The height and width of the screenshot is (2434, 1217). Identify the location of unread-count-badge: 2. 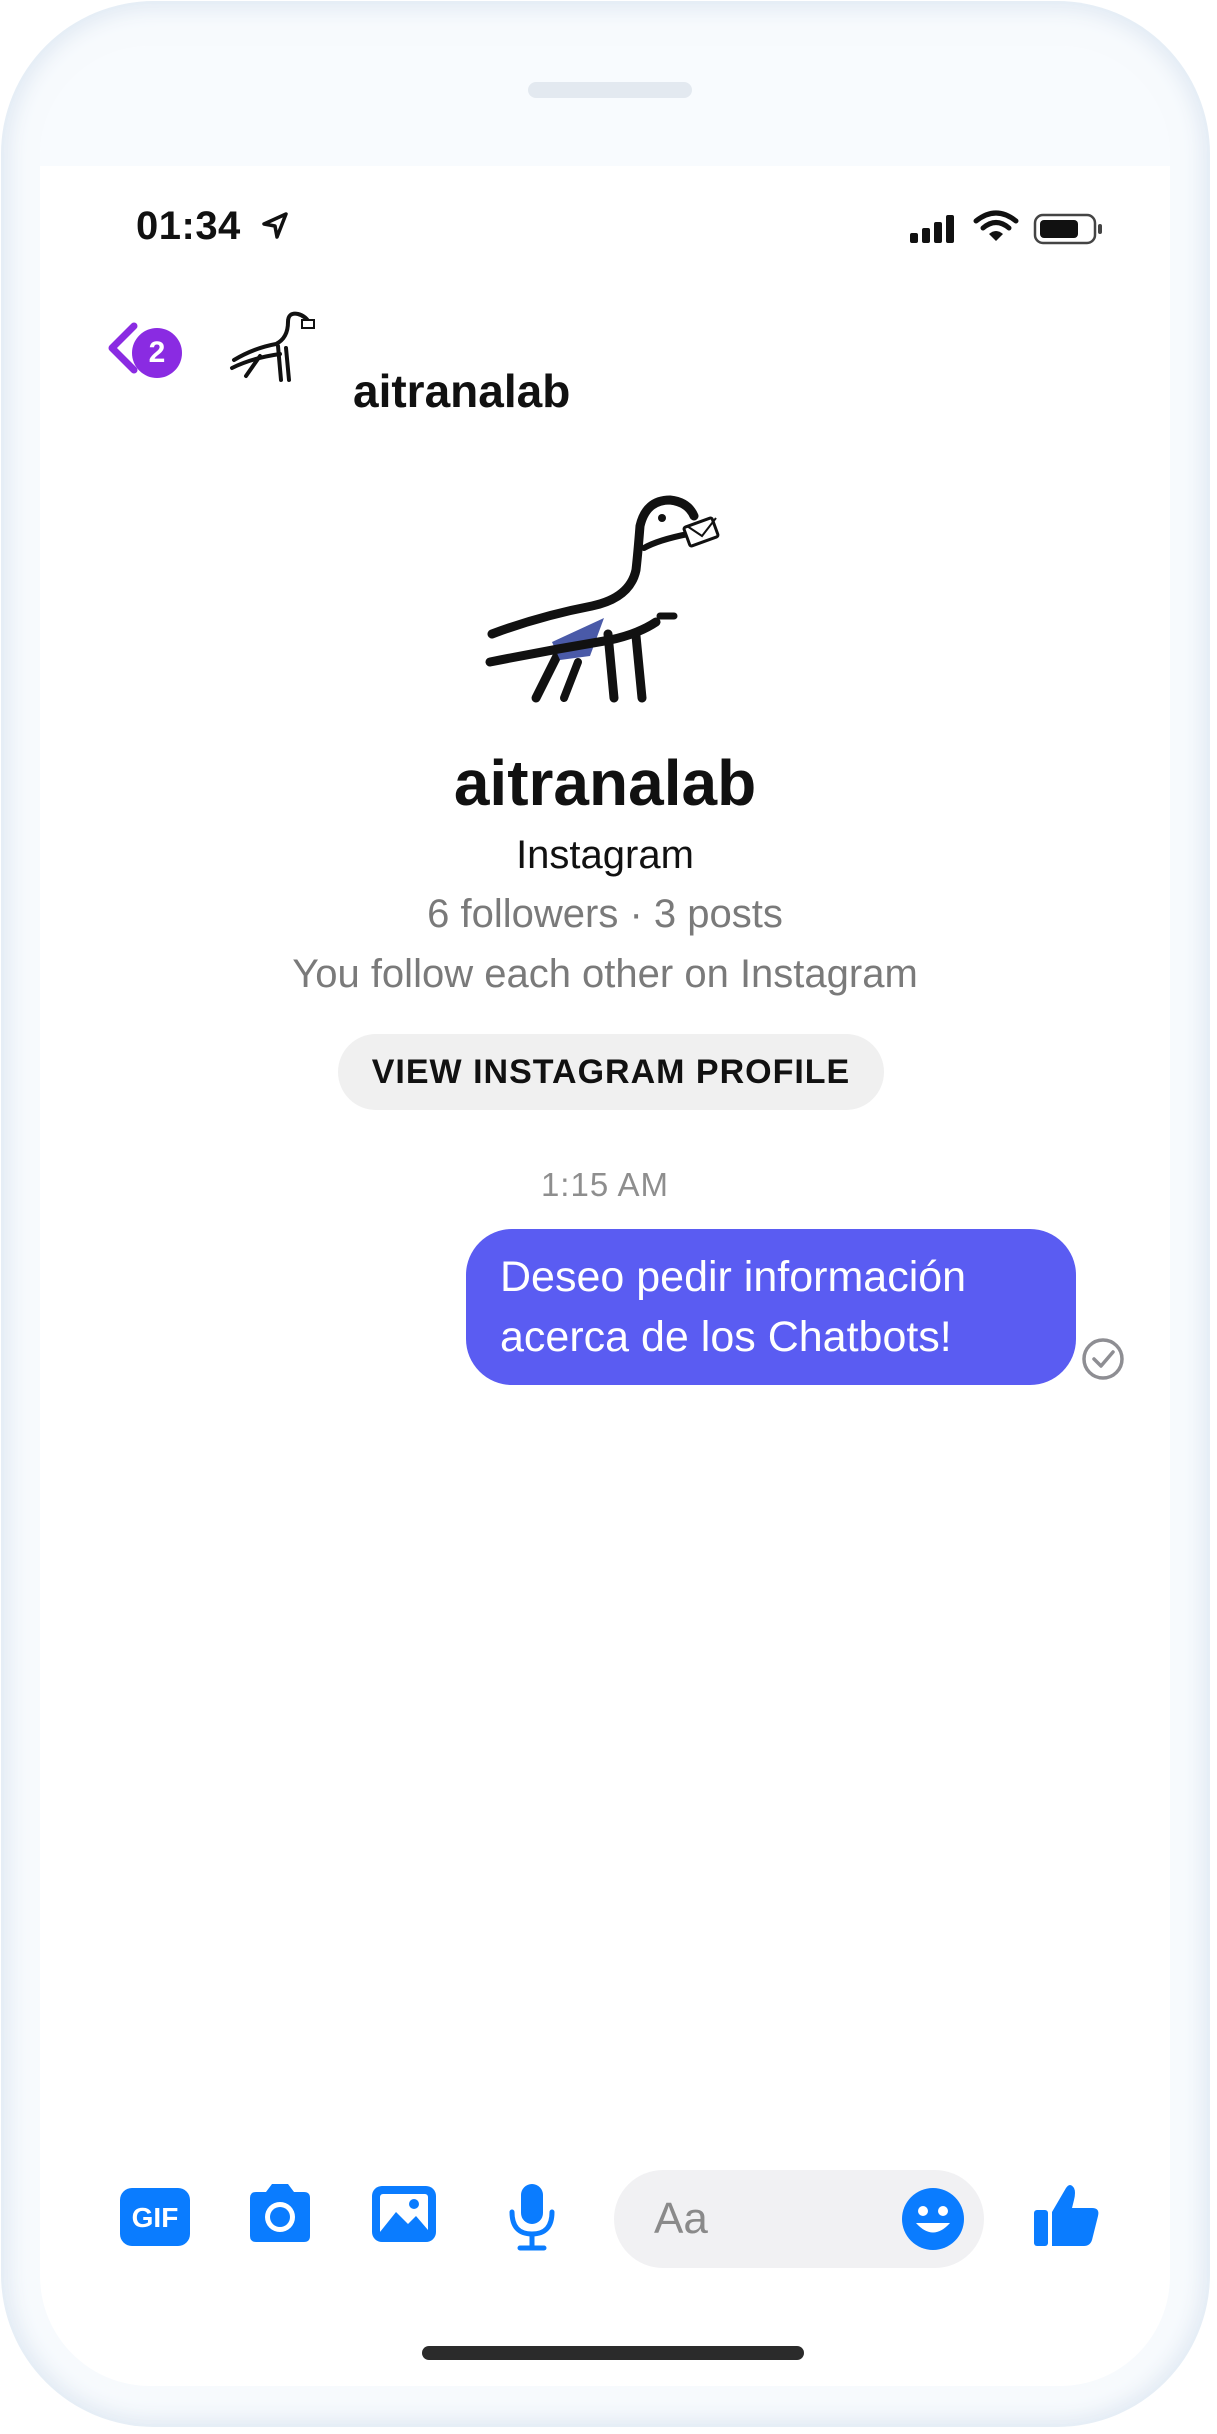
(157, 353).